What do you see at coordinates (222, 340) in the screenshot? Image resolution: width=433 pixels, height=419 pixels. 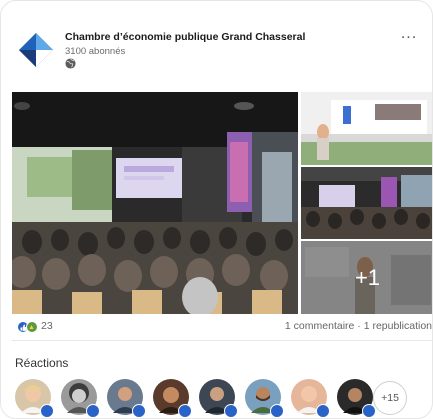 I see `divider` at bounding box center [222, 340].